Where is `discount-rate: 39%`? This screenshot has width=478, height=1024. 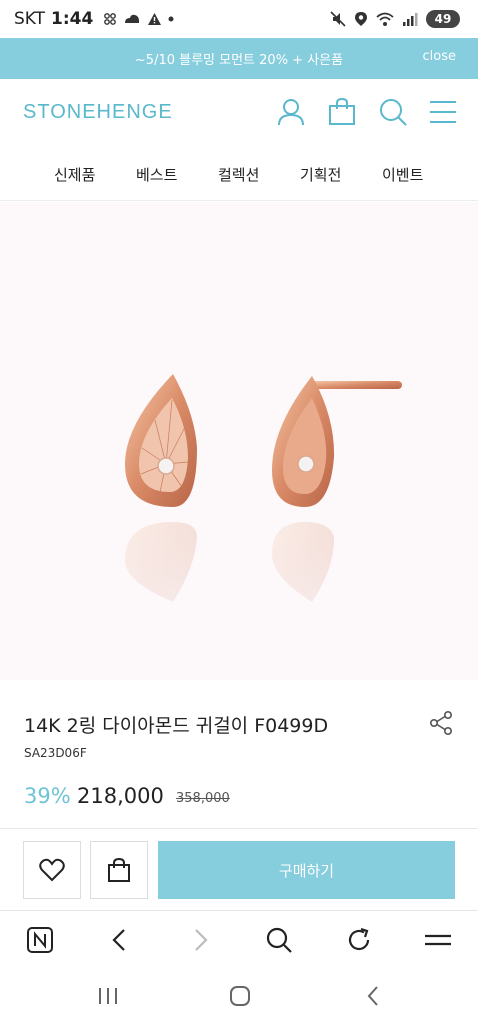
discount-rate: 39% is located at coordinates (47, 796).